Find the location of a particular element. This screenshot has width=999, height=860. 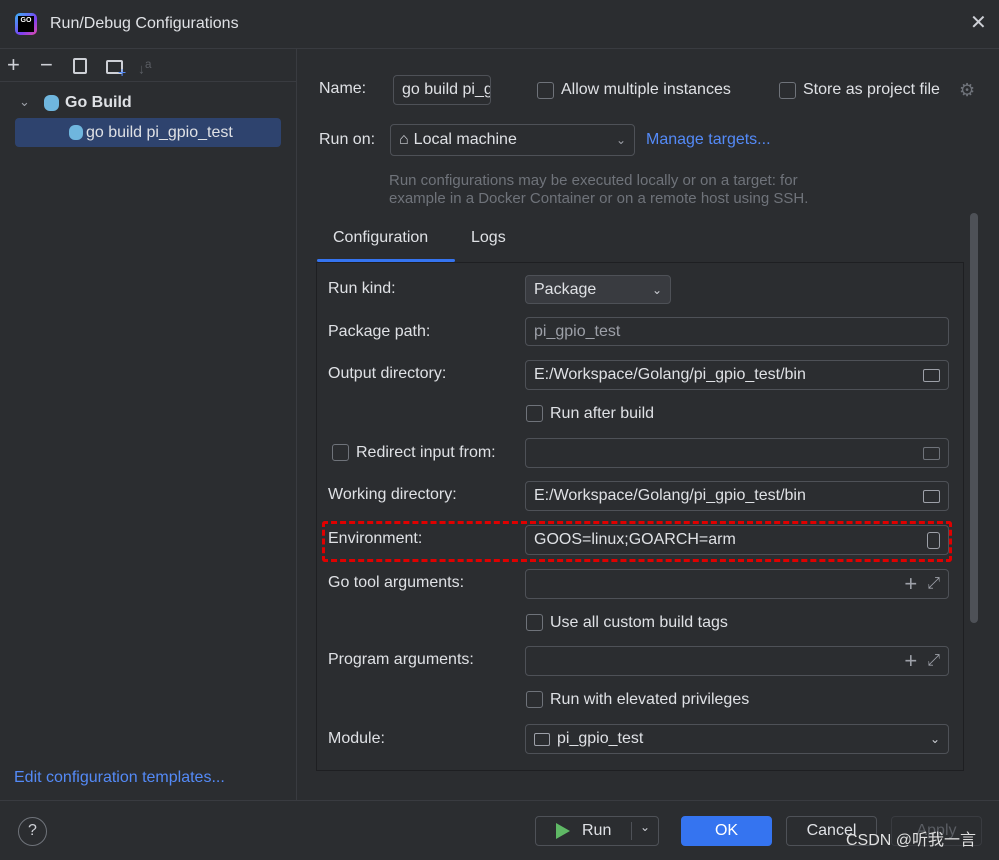

run-dropdown-divider is located at coordinates (631, 831).